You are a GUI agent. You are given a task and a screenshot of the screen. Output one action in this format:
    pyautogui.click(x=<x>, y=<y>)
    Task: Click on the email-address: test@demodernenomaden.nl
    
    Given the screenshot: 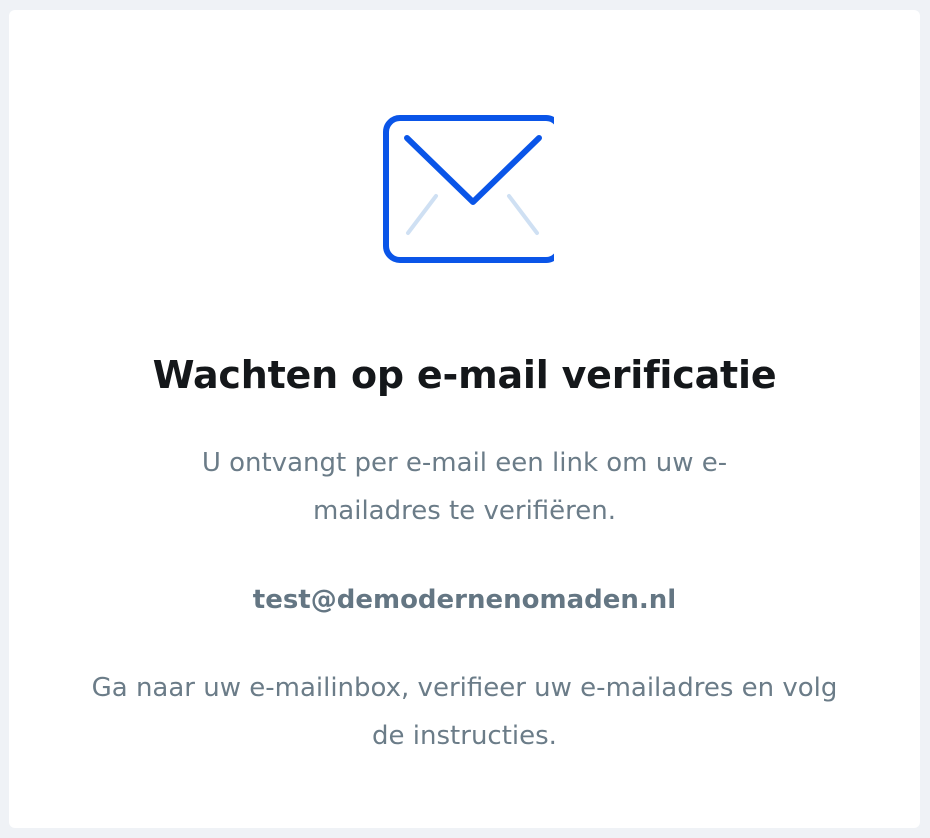 What is the action you would take?
    pyautogui.click(x=464, y=600)
    